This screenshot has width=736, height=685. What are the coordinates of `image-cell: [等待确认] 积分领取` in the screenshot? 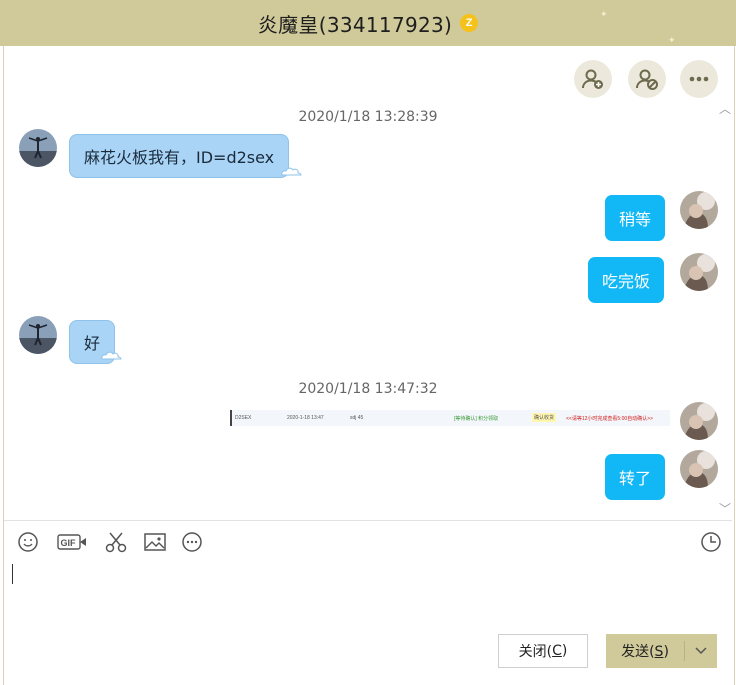 It's located at (476, 419).